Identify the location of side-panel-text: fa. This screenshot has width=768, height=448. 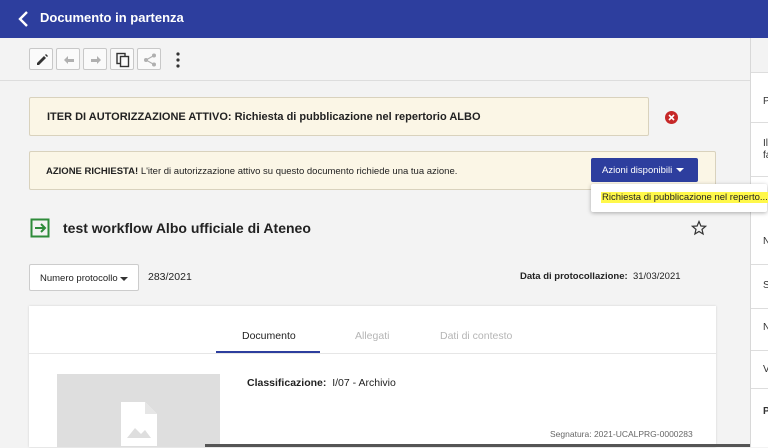
(765, 155).